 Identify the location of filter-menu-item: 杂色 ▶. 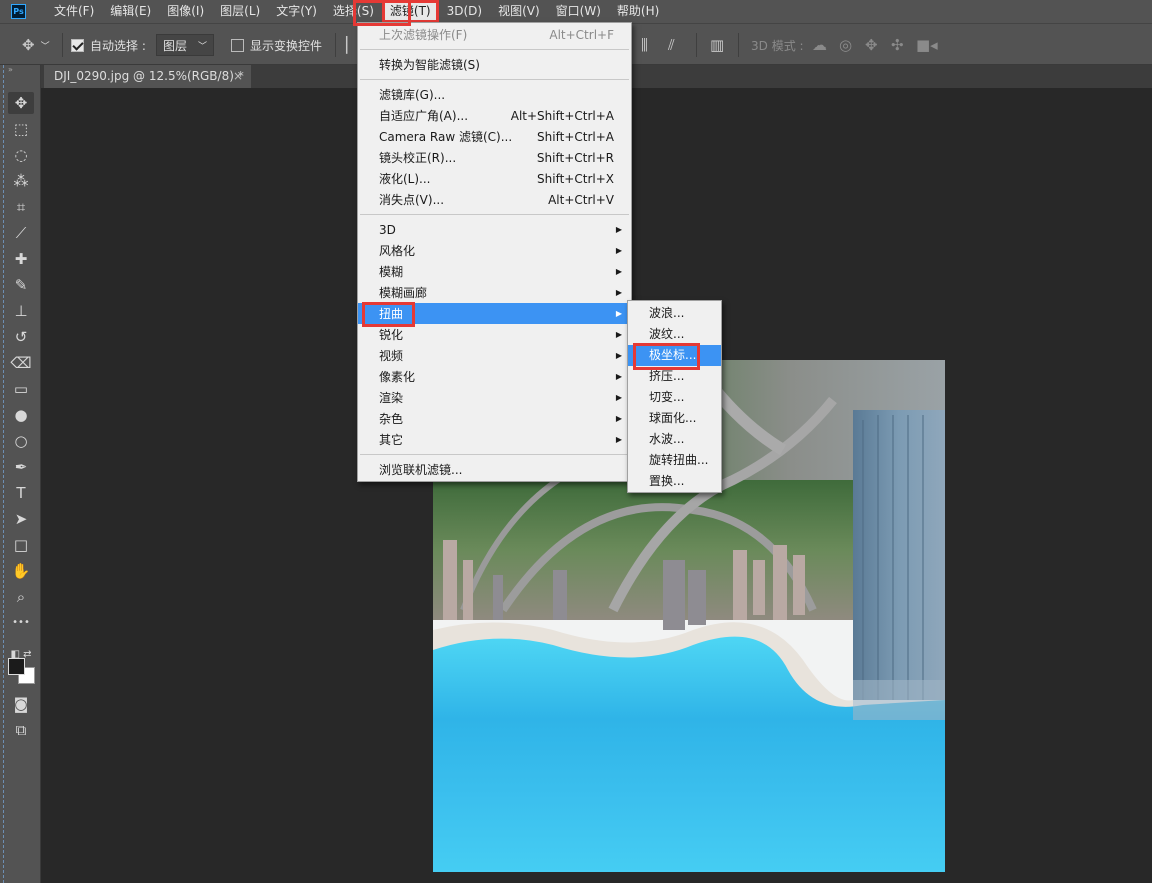
(494, 418).